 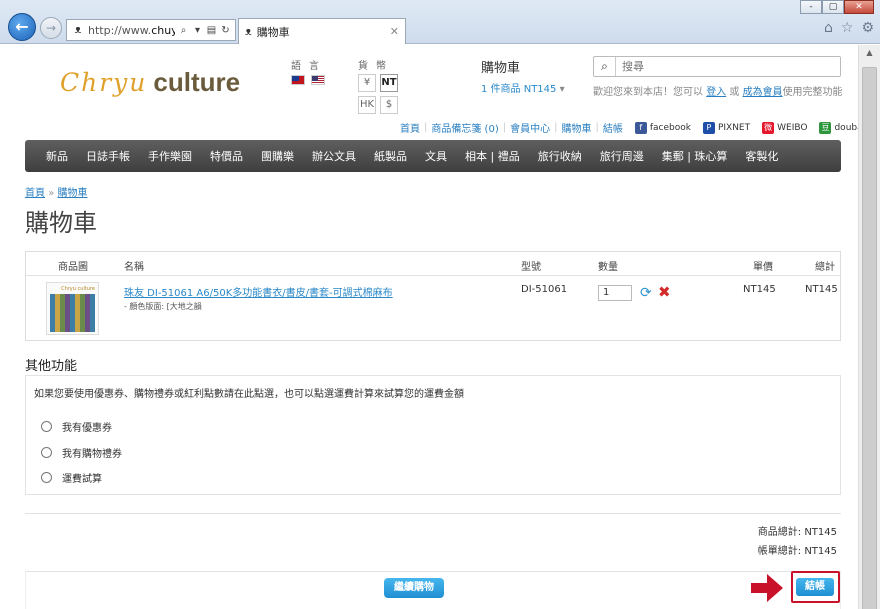 What do you see at coordinates (664, 292) in the screenshot?
I see `remove-icon: ✖` at bounding box center [664, 292].